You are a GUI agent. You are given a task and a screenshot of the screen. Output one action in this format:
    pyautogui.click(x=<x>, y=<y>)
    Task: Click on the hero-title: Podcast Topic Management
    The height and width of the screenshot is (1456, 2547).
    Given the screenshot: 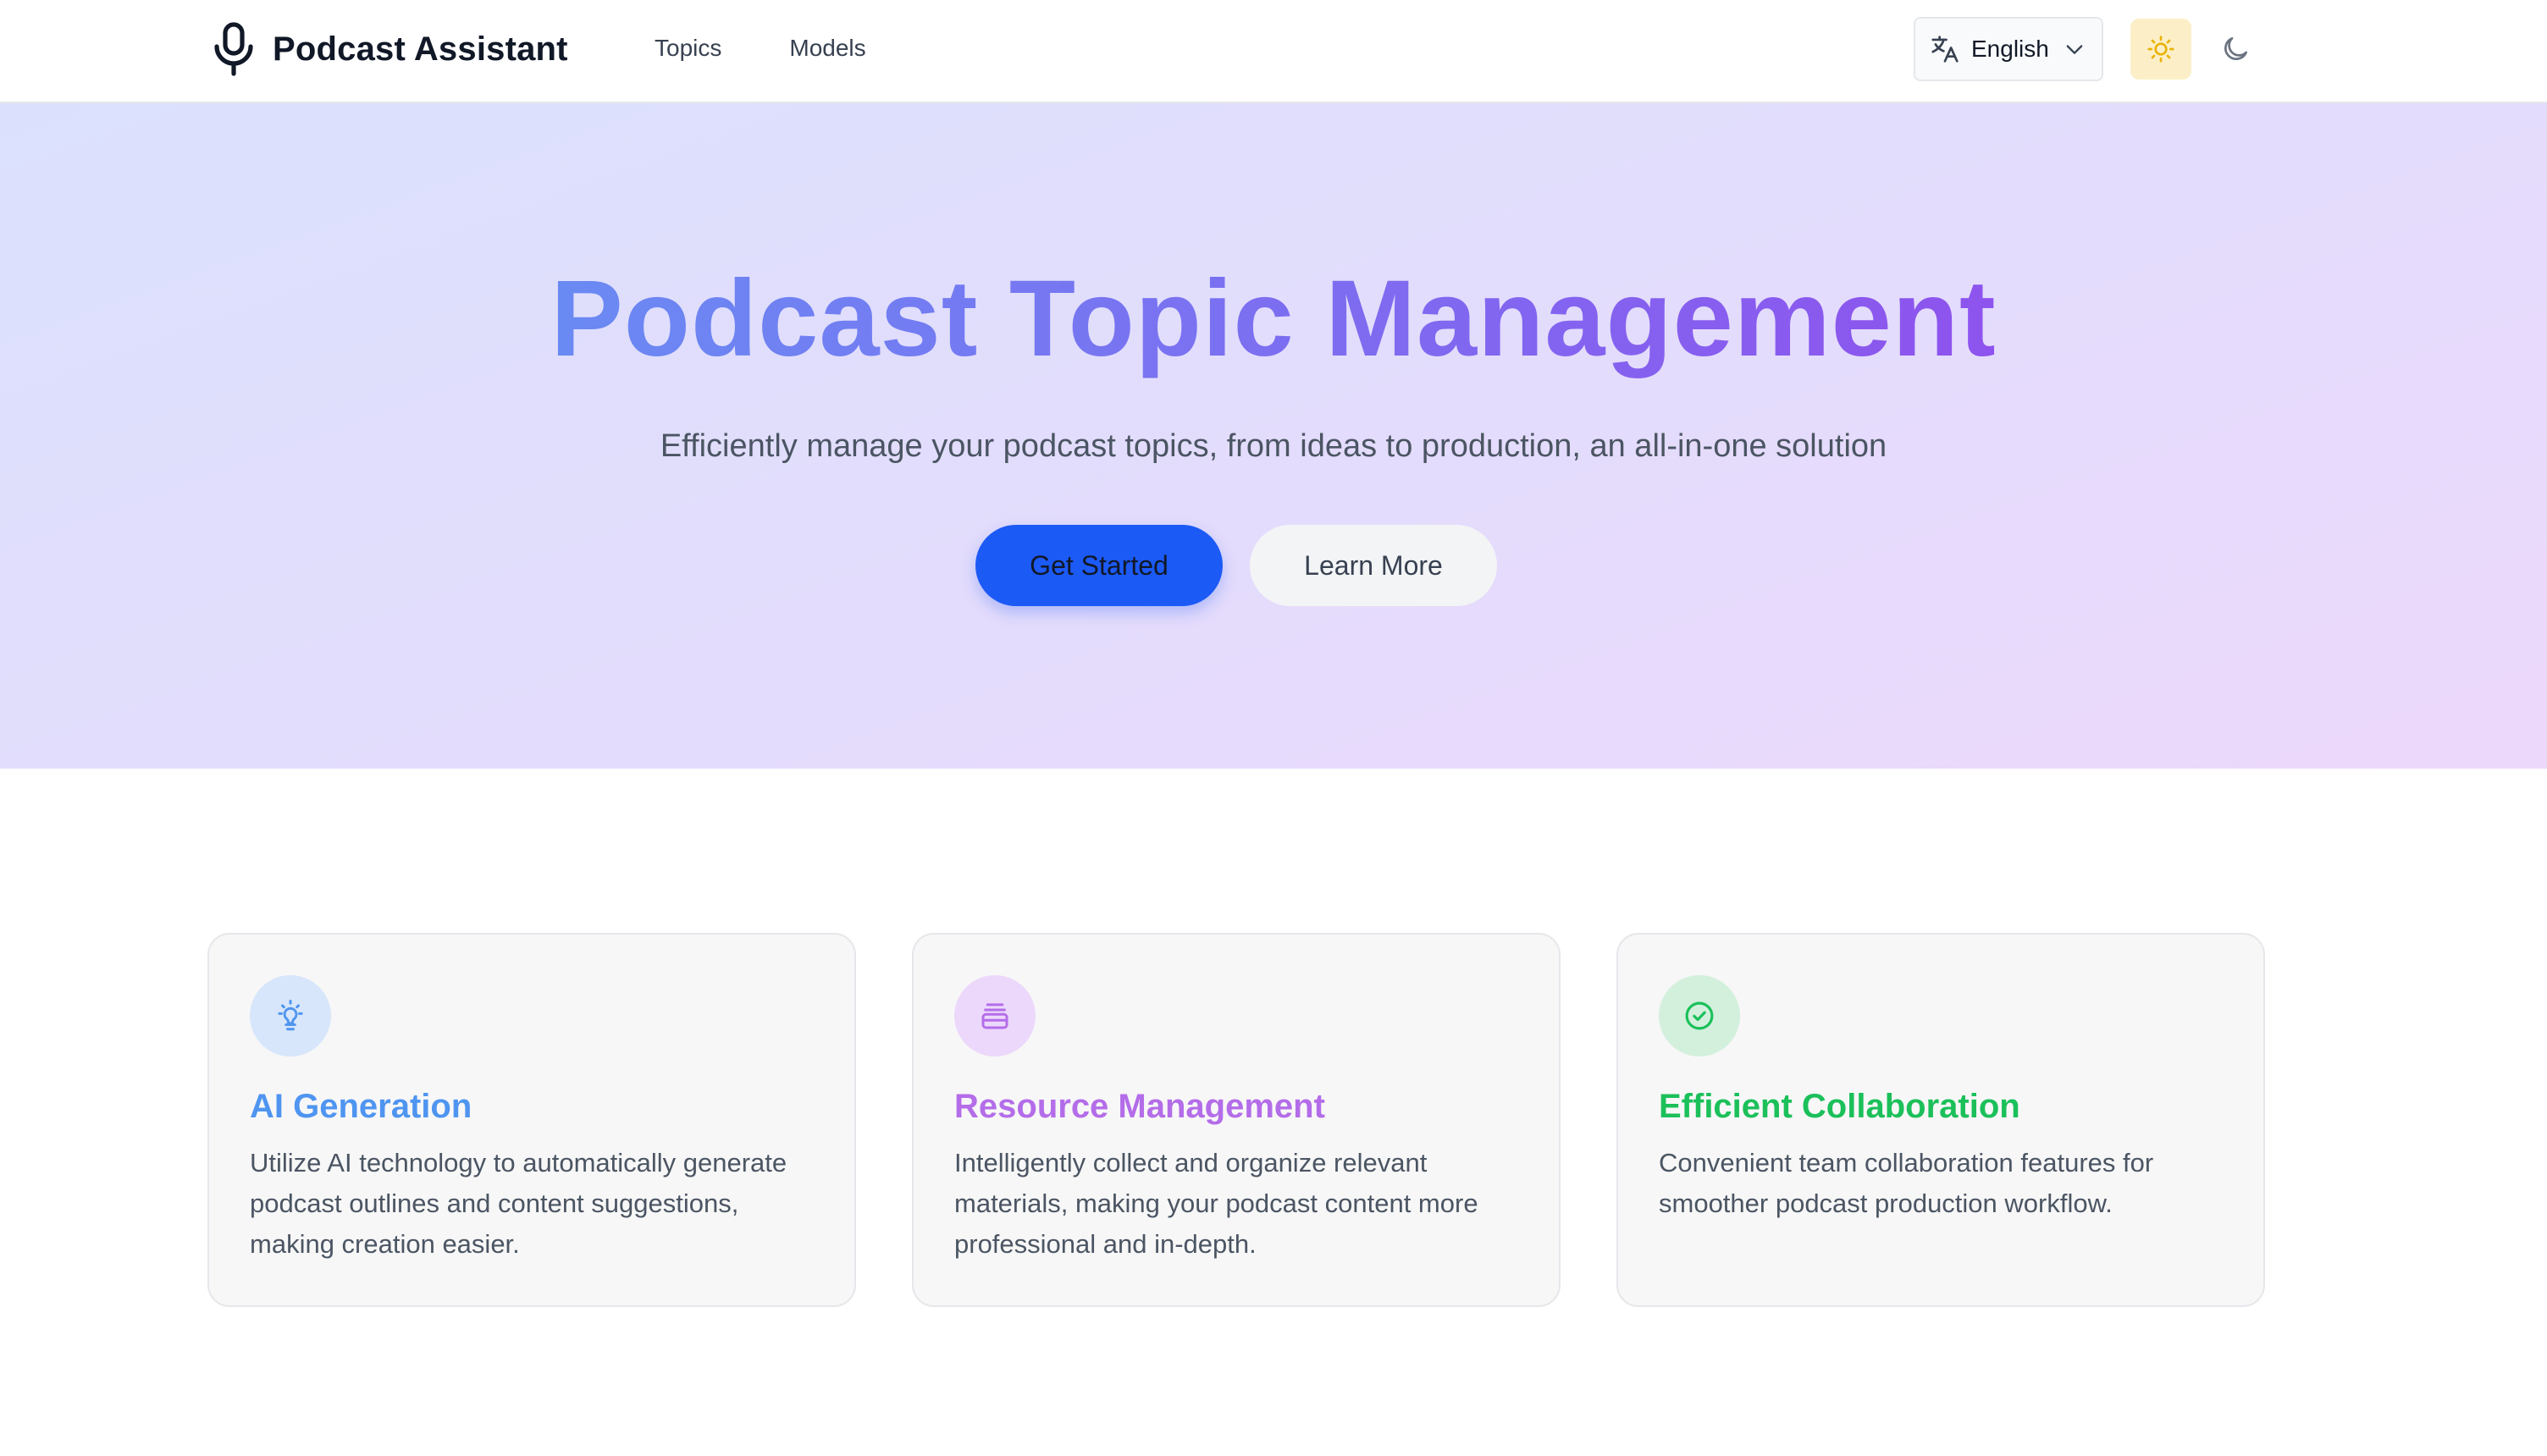 What is the action you would take?
    pyautogui.click(x=1273, y=320)
    